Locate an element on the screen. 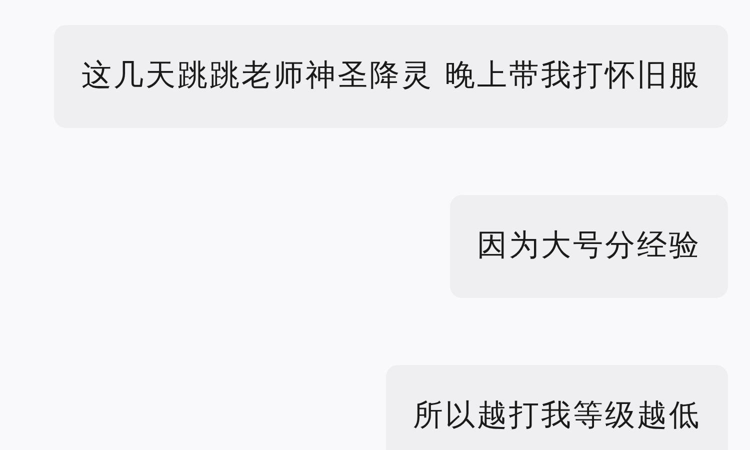 This screenshot has height=450, width=750. message-bubble: 所以越打我等级越低 is located at coordinates (557, 407).